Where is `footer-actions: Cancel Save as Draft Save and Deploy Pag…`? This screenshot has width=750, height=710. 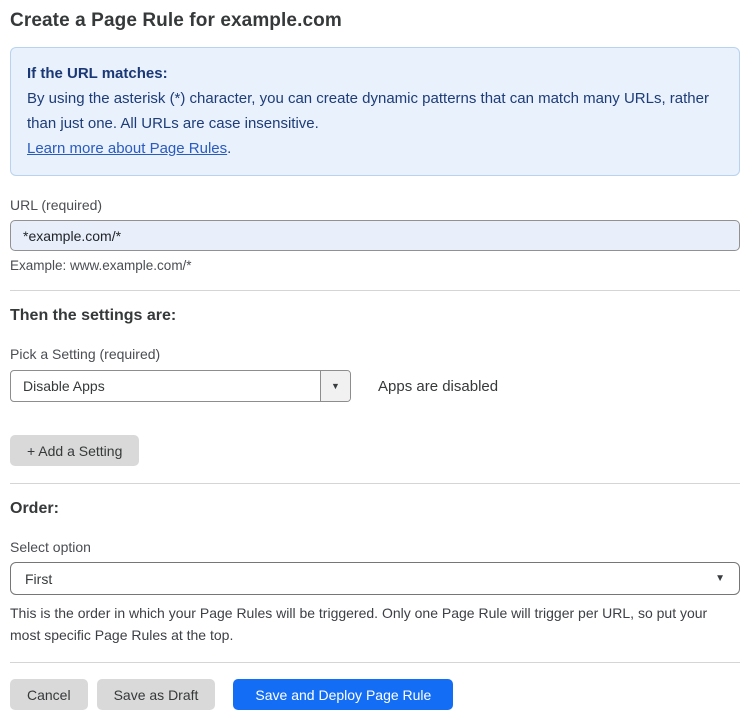
footer-actions: Cancel Save as Draft Save and Deploy Pag… is located at coordinates (375, 694).